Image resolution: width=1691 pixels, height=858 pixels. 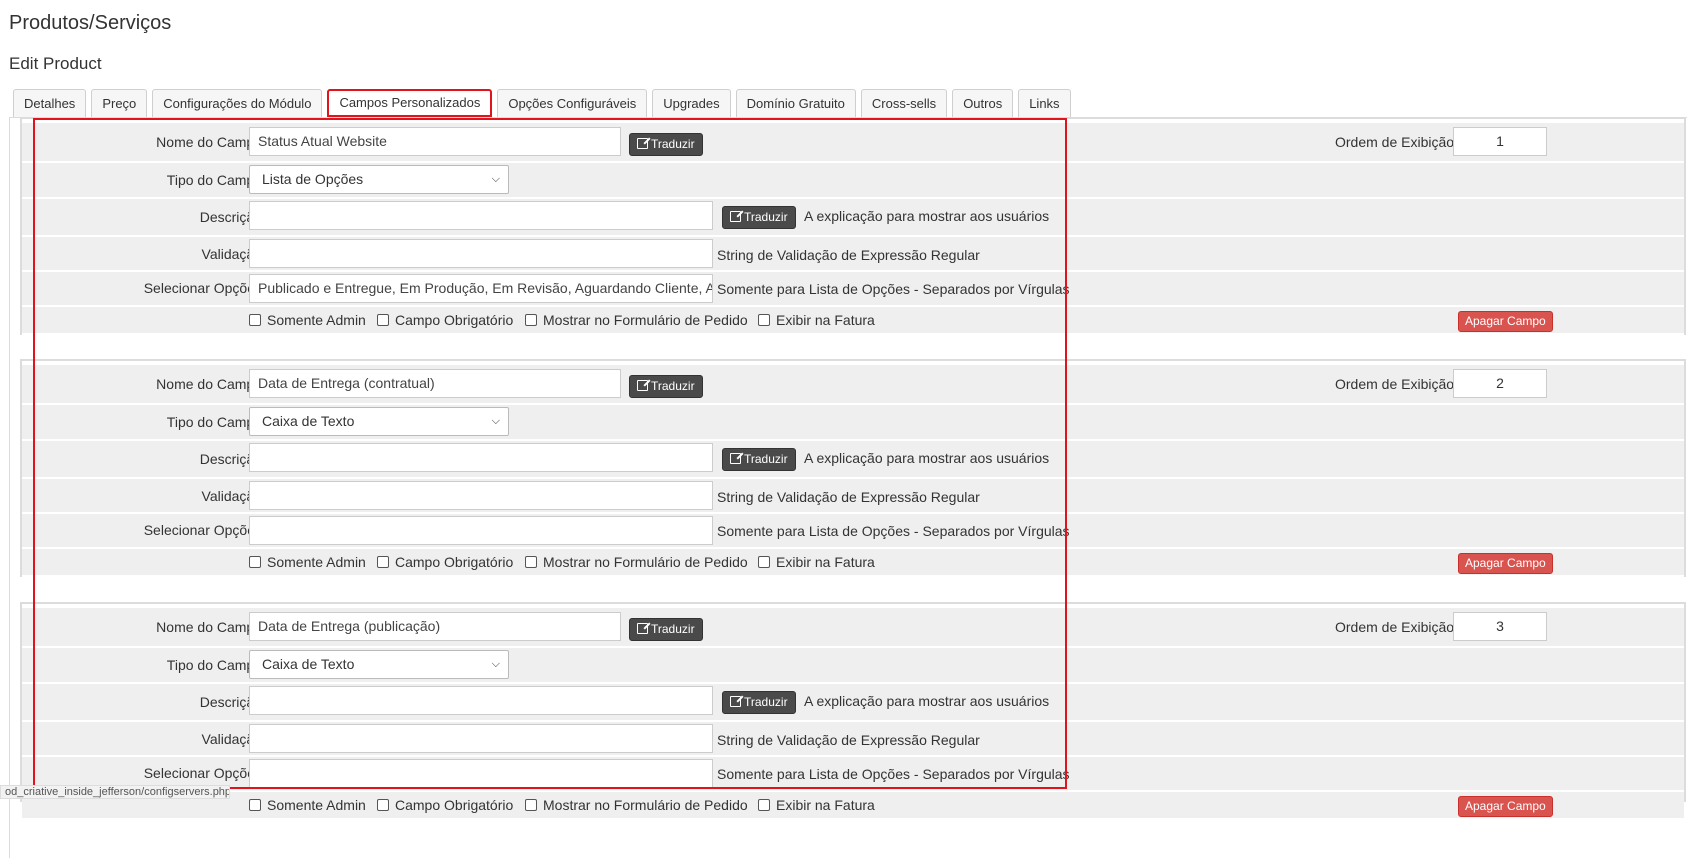 What do you see at coordinates (209, 384) in the screenshot?
I see `label-field-name: Nome do Campo` at bounding box center [209, 384].